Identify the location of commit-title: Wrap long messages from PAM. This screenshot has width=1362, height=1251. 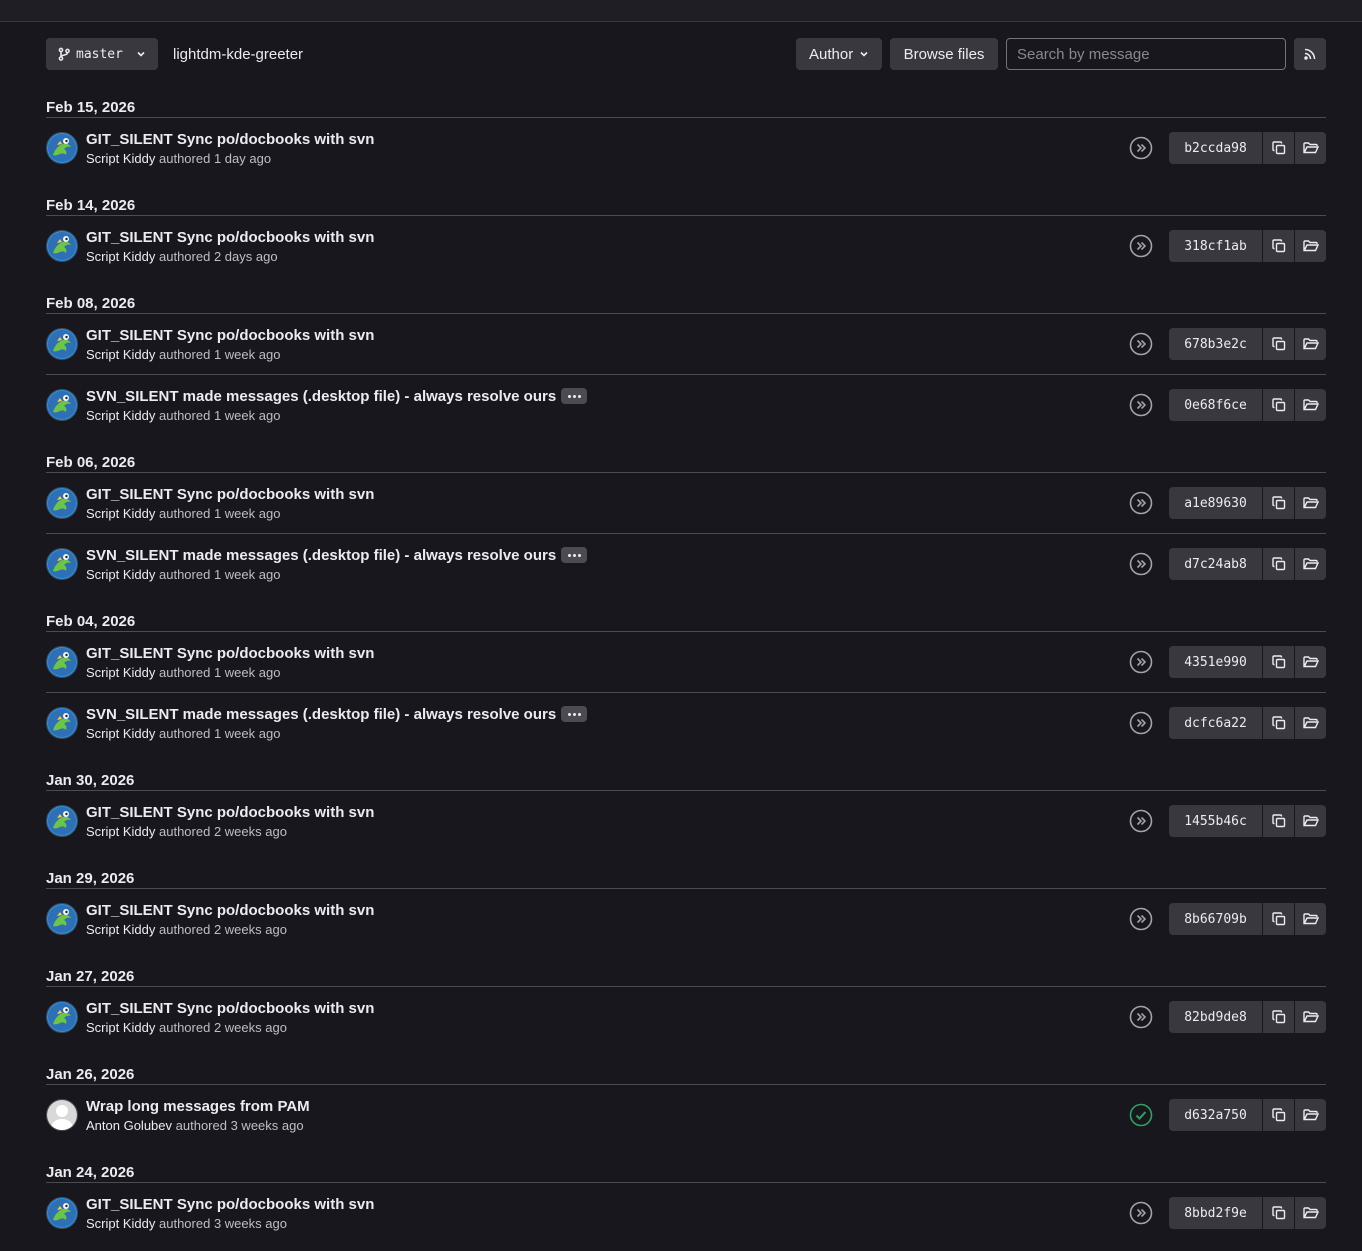
(198, 1106).